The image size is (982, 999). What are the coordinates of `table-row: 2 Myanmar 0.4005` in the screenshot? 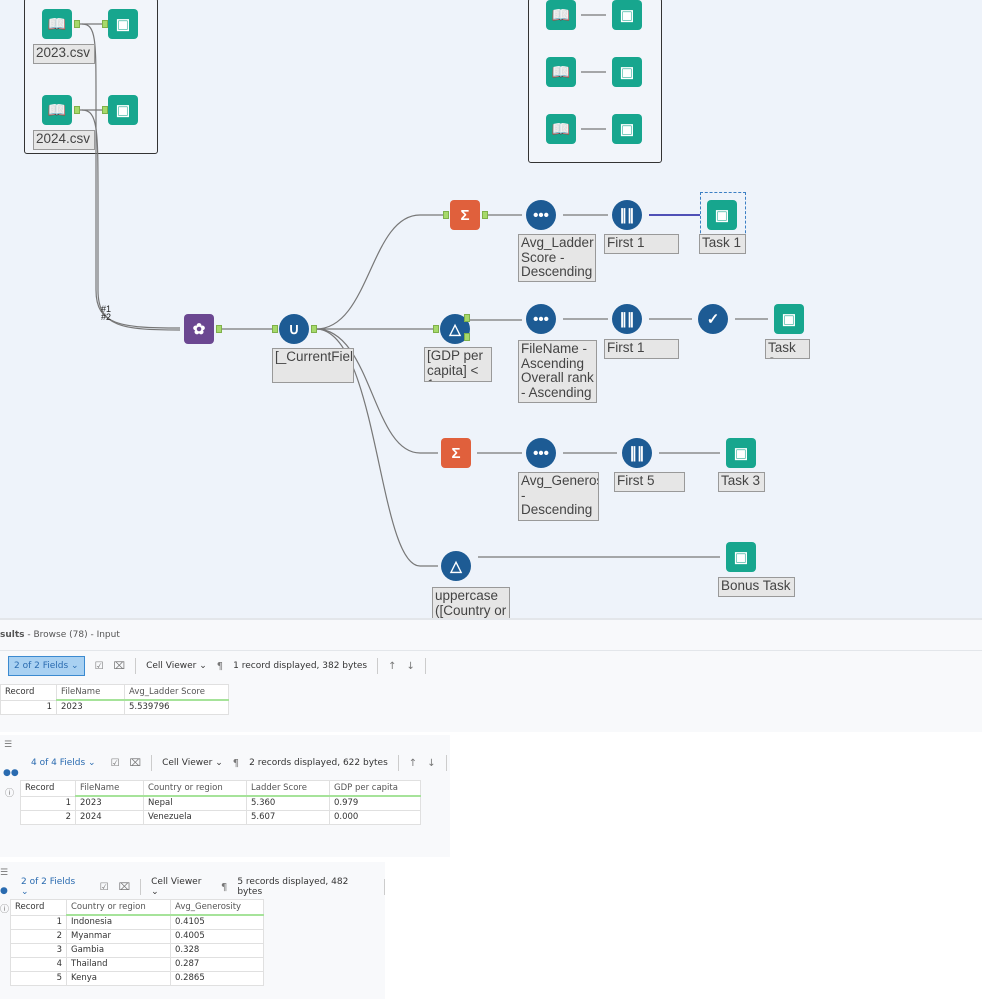 It's located at (137, 936).